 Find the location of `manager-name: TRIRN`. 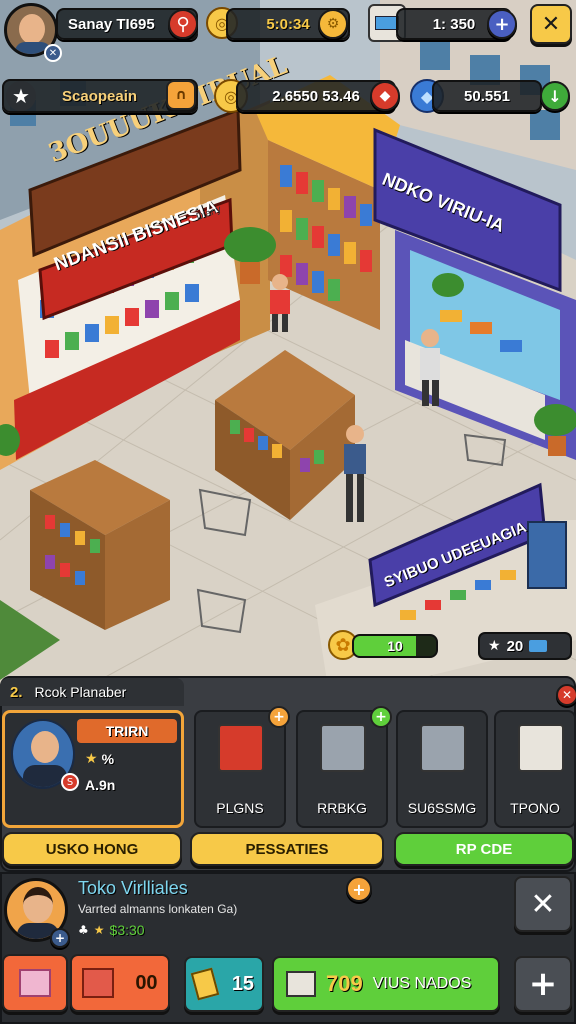

manager-name: TRIRN is located at coordinates (127, 731).